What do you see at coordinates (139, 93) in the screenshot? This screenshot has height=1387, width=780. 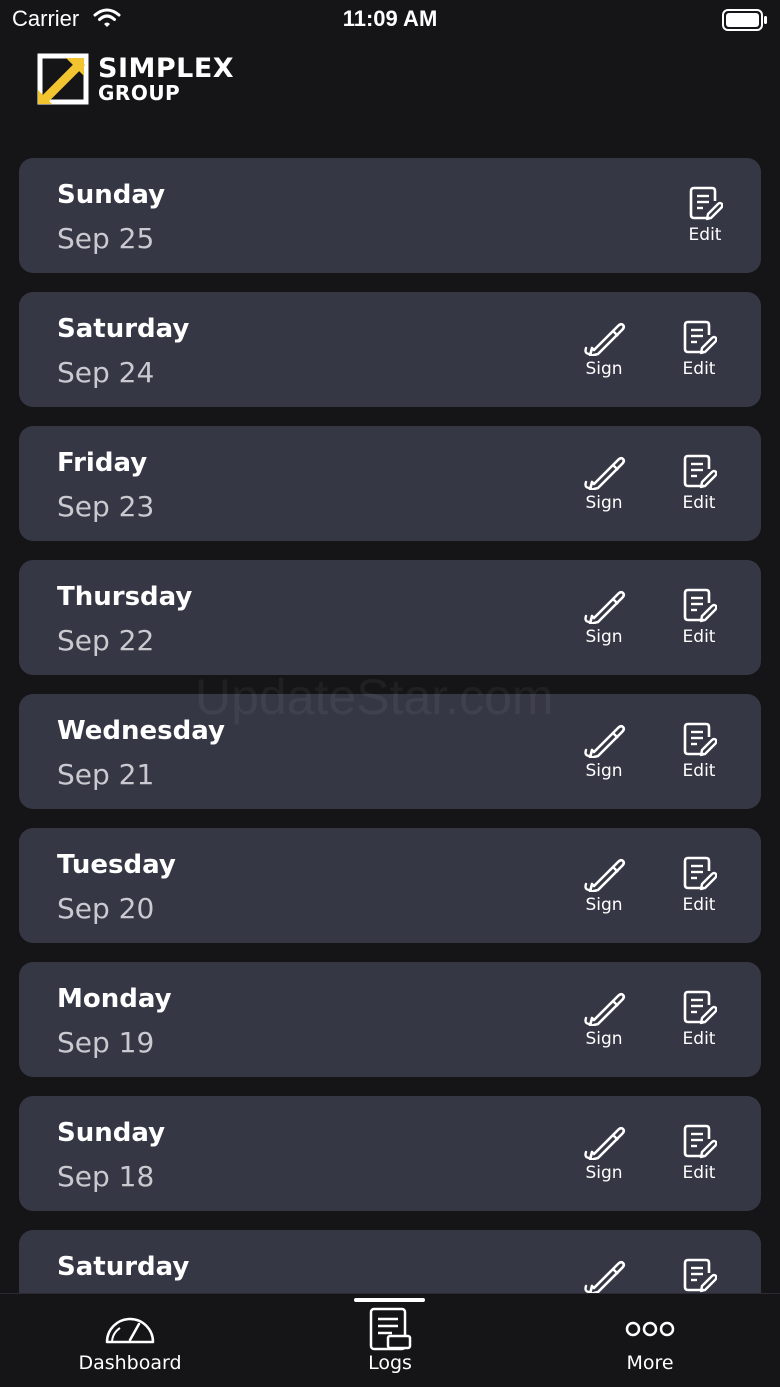 I see `logo-text-group: GROUP` at bounding box center [139, 93].